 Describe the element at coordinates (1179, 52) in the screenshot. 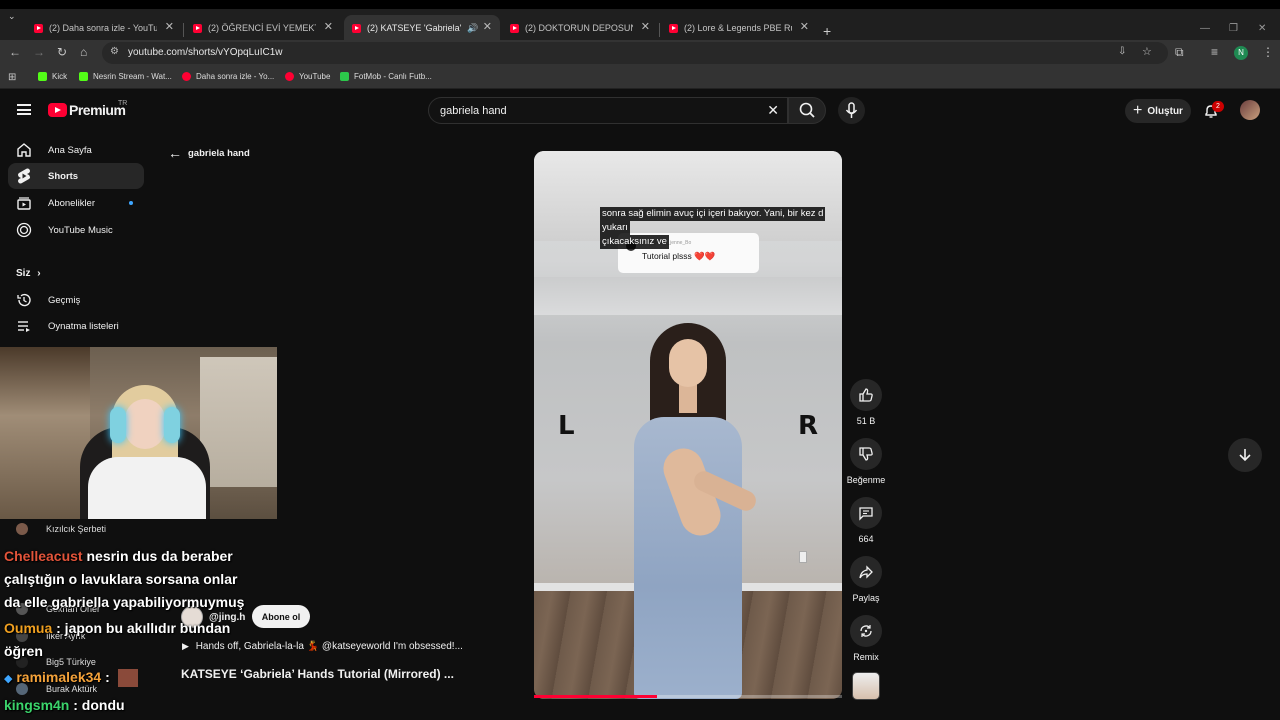

I see `extensions-icon: ⧉` at that location.